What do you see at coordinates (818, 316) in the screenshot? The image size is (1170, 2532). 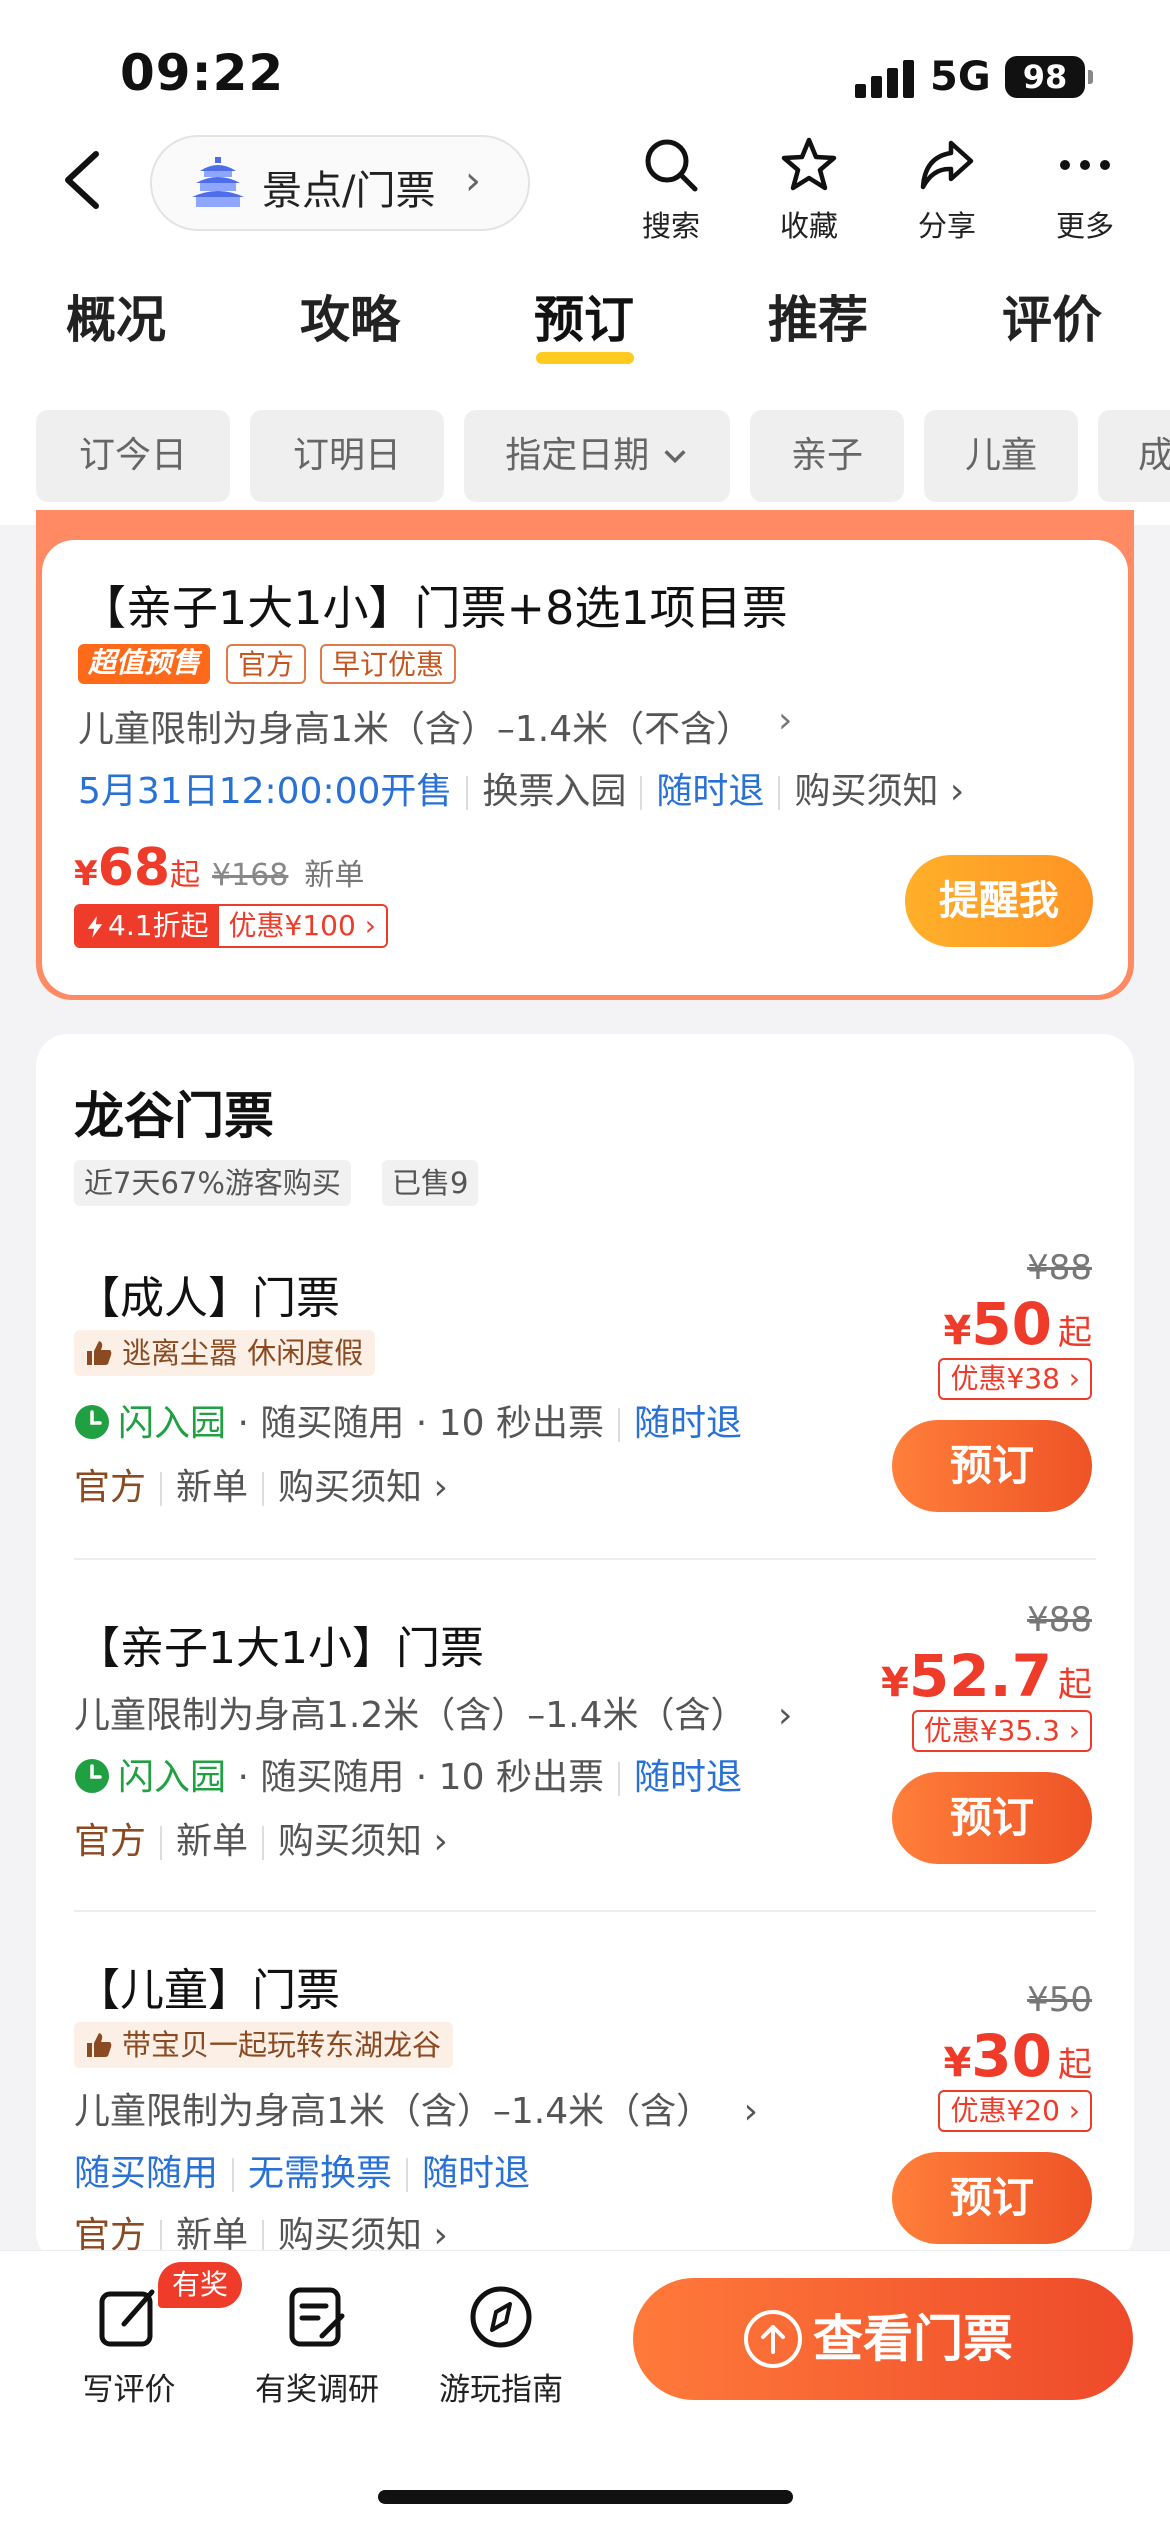 I see `tab-recommend: 推荐` at bounding box center [818, 316].